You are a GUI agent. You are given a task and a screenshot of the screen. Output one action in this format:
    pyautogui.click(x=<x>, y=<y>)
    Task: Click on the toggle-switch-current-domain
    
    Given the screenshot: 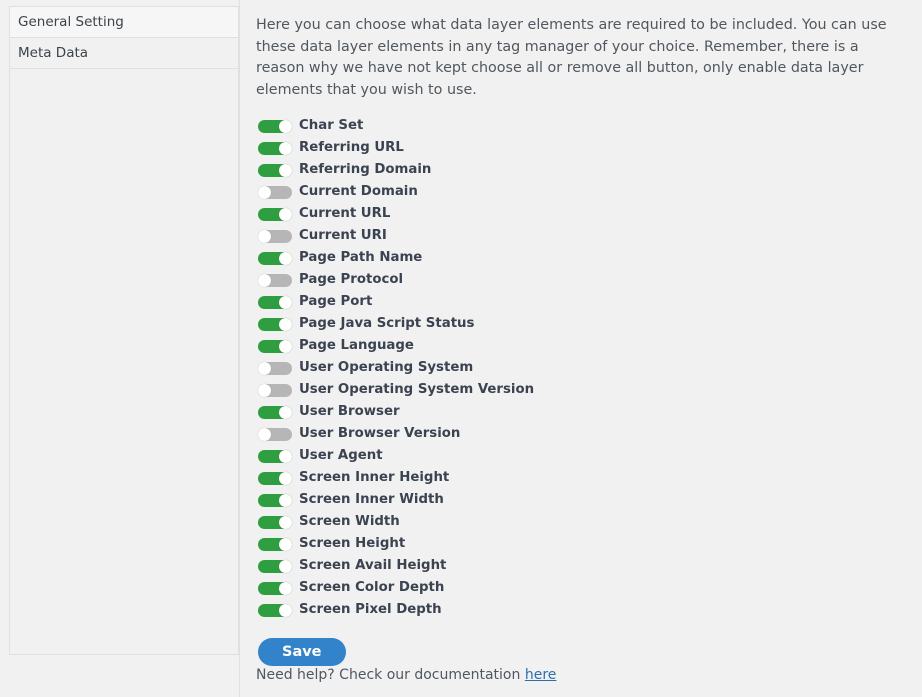 What is the action you would take?
    pyautogui.click(x=275, y=192)
    